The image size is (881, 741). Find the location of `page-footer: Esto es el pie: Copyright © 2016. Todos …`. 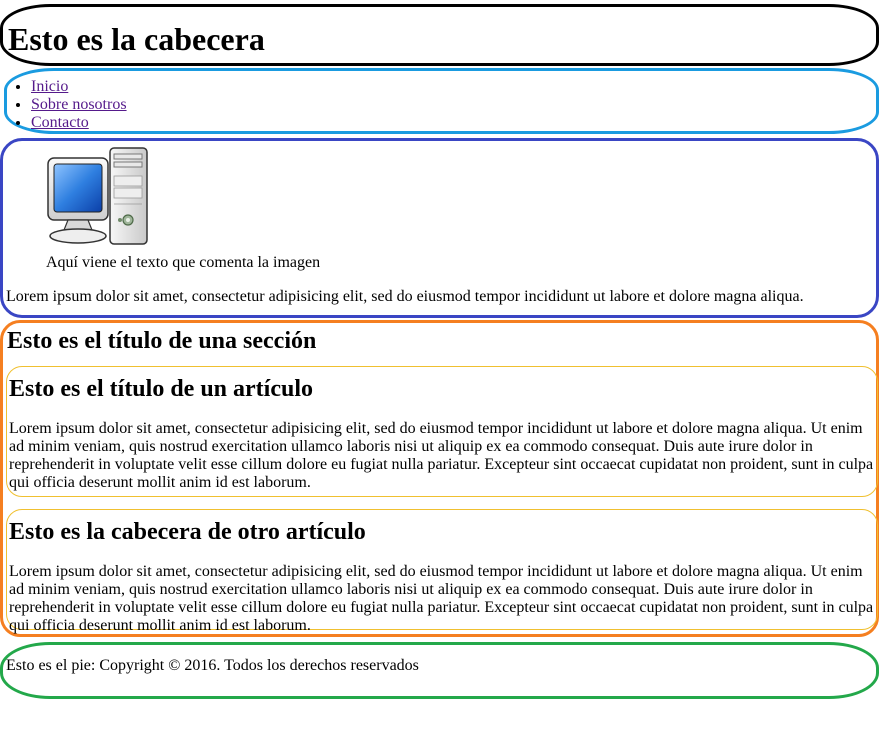

page-footer: Esto es el pie: Copyright © 2016. Todos … is located at coordinates (439, 670).